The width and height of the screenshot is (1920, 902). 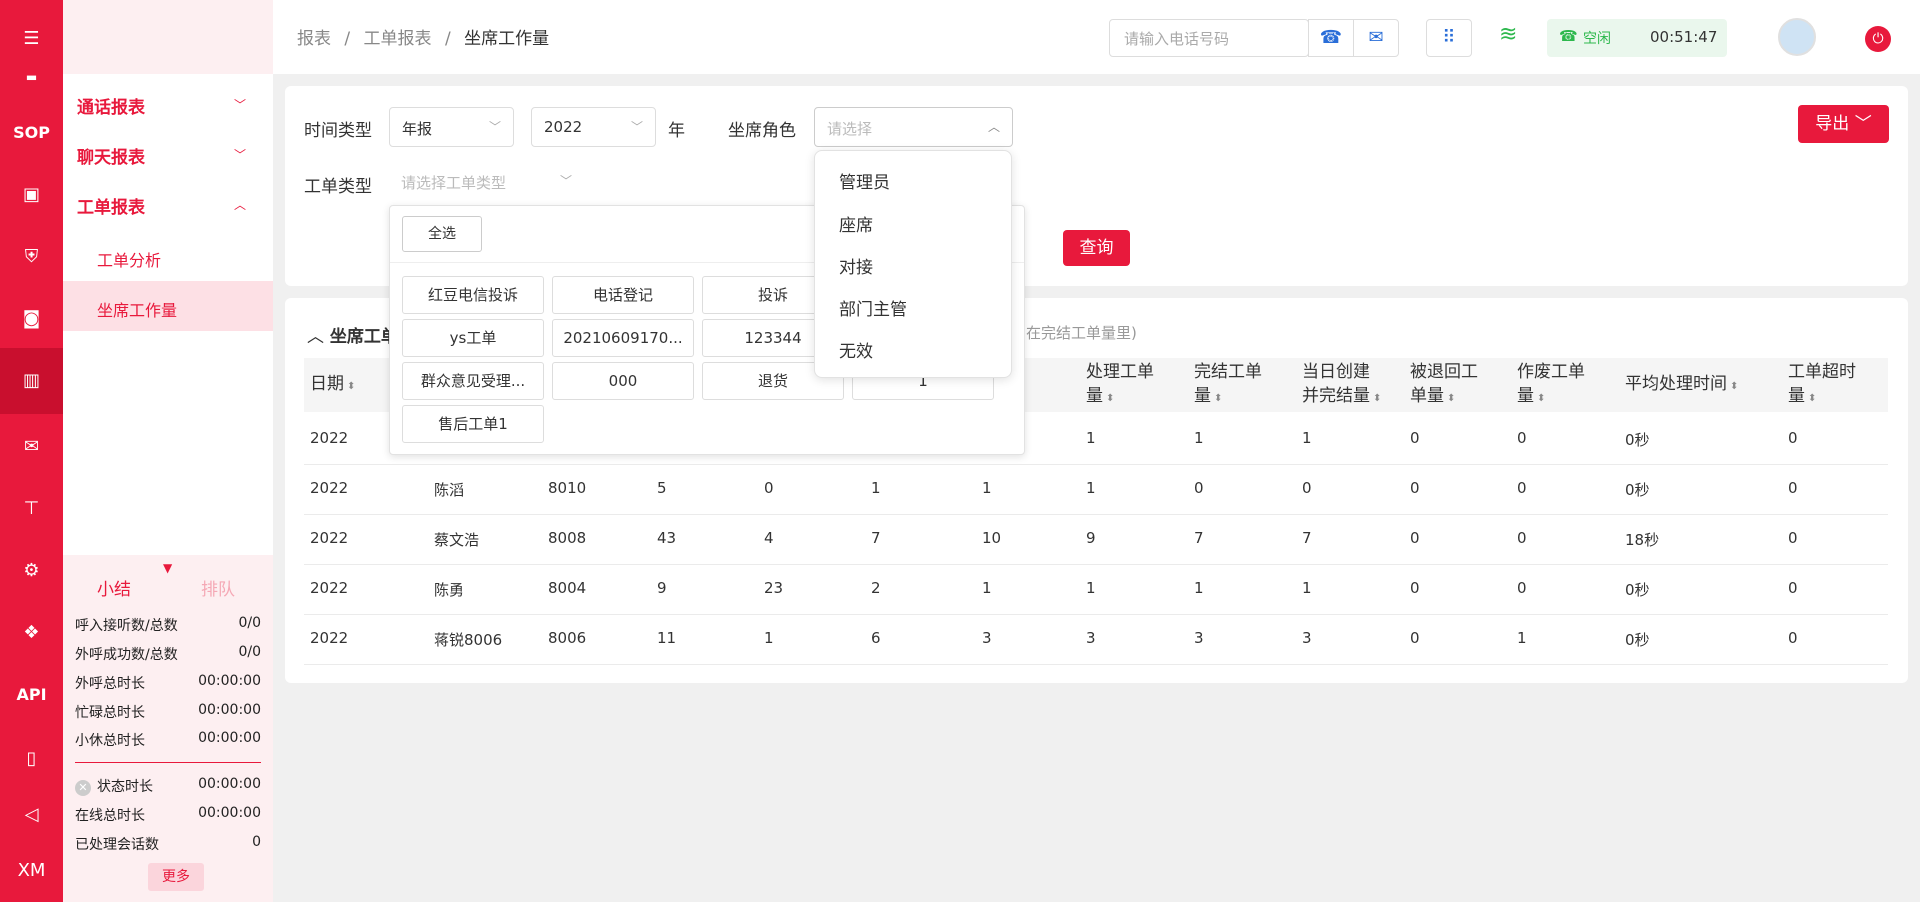 What do you see at coordinates (507, 39) in the screenshot?
I see `breadcrumb-current: 坐席工作量` at bounding box center [507, 39].